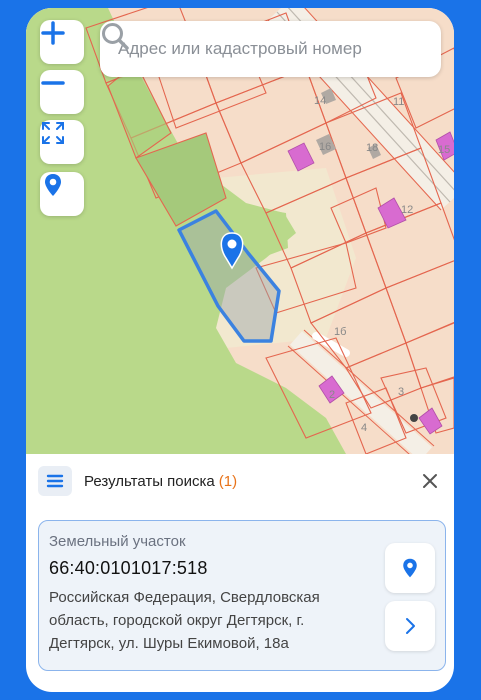 The width and height of the screenshot is (481, 700). Describe the element at coordinates (401, 392) in the screenshot. I see `map-label-3: 3` at that location.